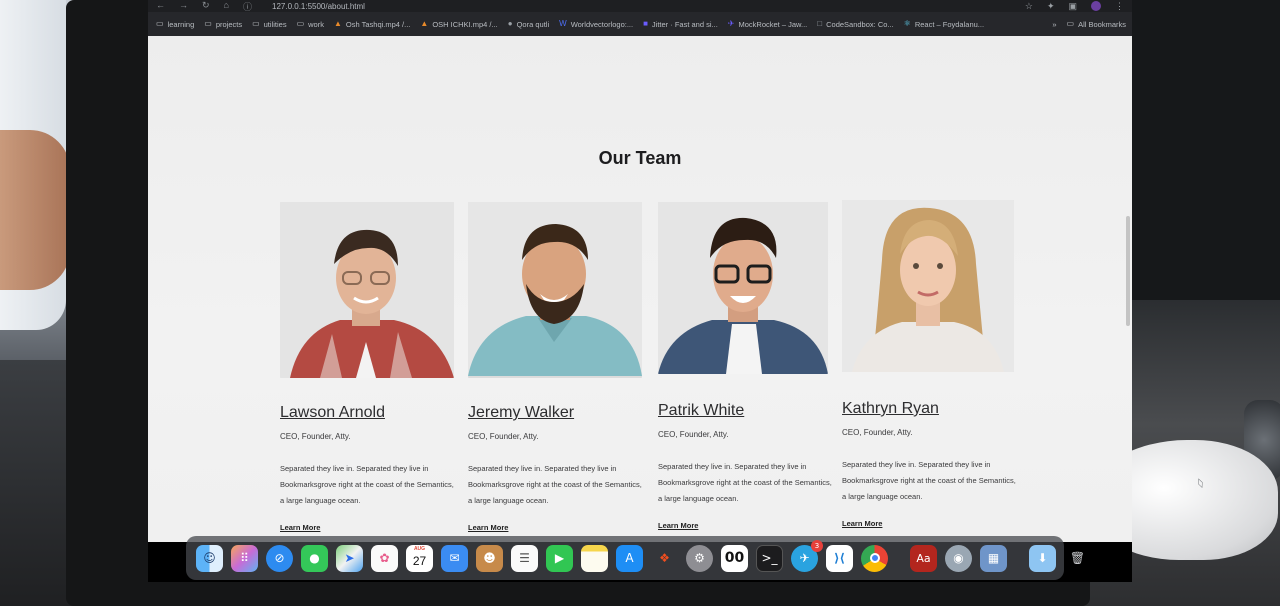 This screenshot has width=1280, height=606. Describe the element at coordinates (890, 409) in the screenshot. I see `member-name-link: Kathryn Ryan` at that location.